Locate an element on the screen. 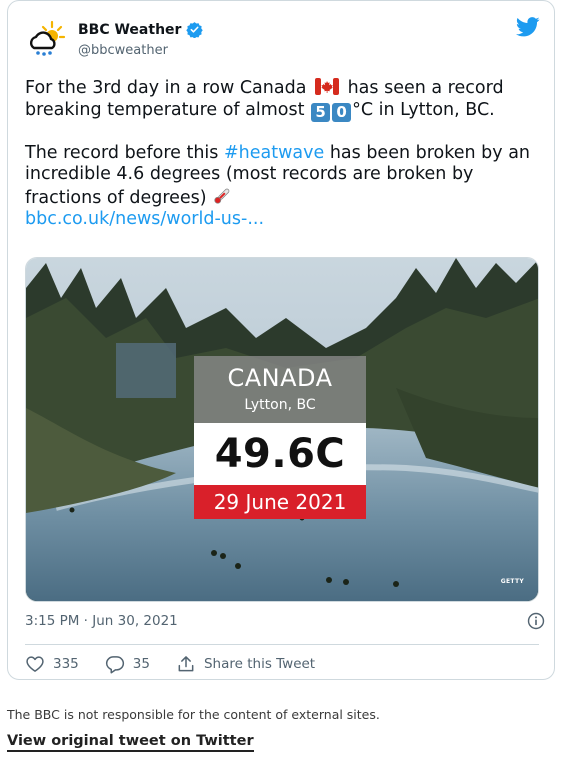  tweet-text-line1-end: °C in Lytton, BC. is located at coordinates (423, 109).